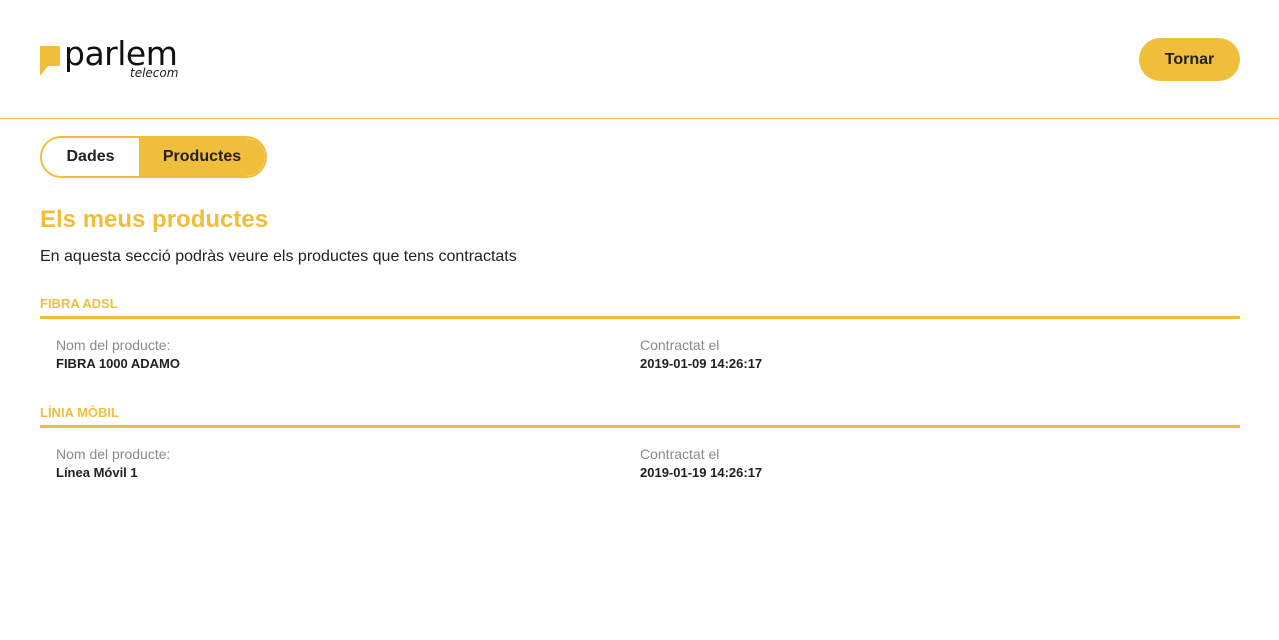 This screenshot has width=1279, height=640. What do you see at coordinates (115, 59) in the screenshot?
I see `parlem-logo: parlem telecom` at bounding box center [115, 59].